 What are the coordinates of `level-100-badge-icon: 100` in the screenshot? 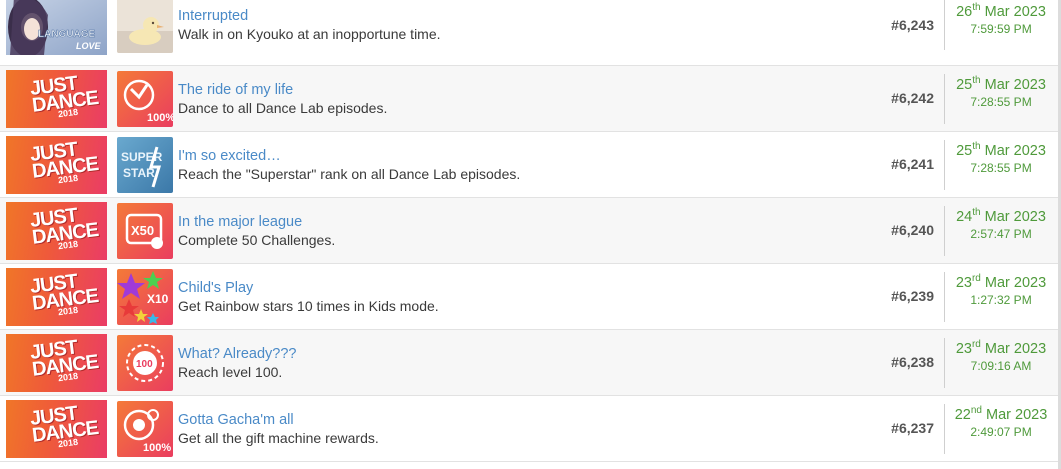 It's located at (145, 363).